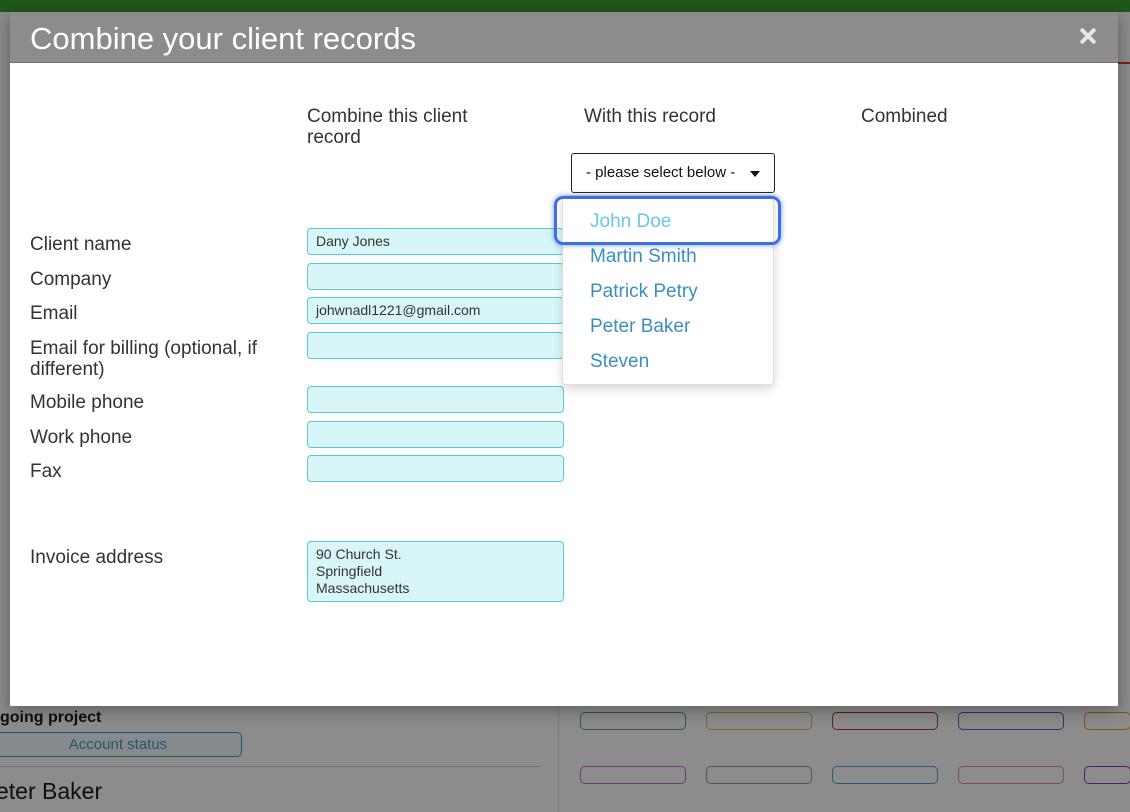 The width and height of the screenshot is (1130, 812). I want to click on invoice-address-field: 90 Church St. Springfield Massachusetts, so click(435, 571).